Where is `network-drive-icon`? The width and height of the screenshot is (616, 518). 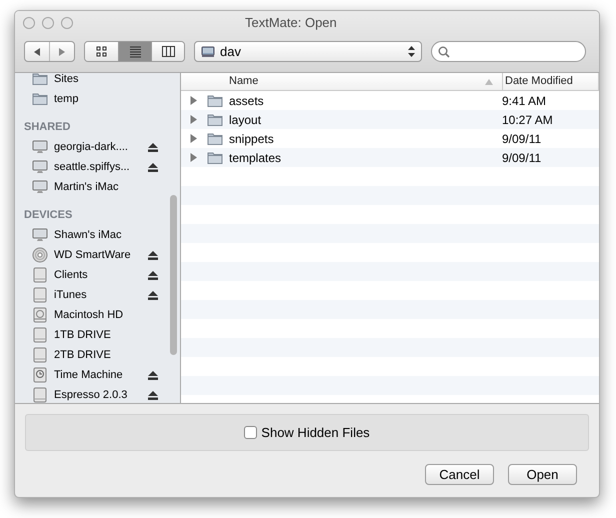
network-drive-icon is located at coordinates (208, 52).